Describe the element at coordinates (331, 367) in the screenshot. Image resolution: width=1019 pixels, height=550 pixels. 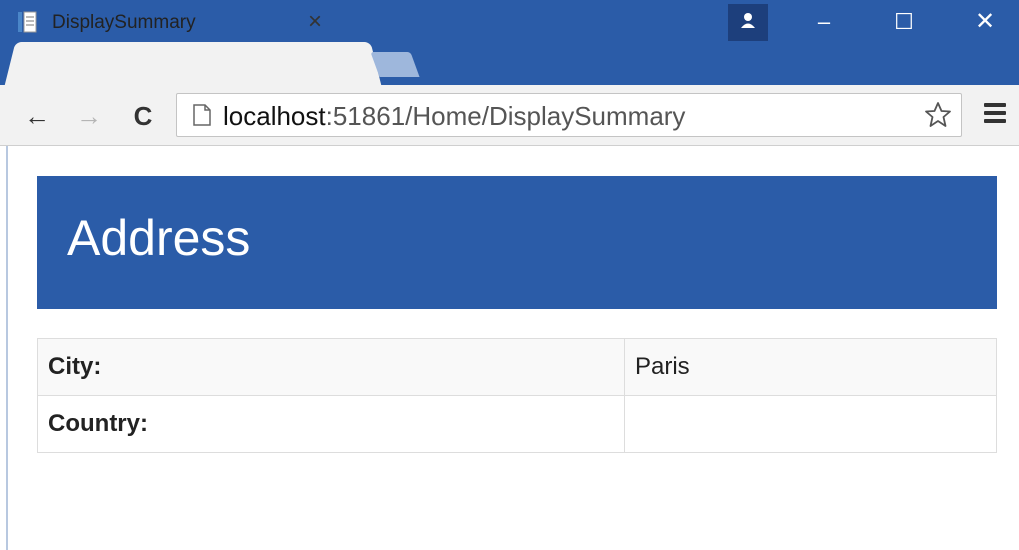
I see `city-label: City:` at that location.